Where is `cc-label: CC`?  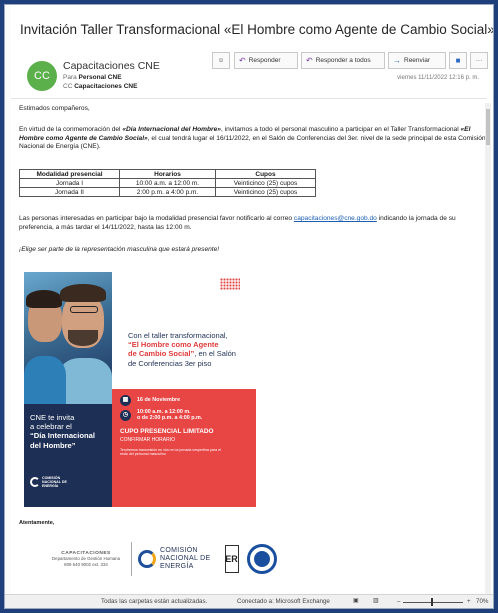 cc-label: CC is located at coordinates (68, 86).